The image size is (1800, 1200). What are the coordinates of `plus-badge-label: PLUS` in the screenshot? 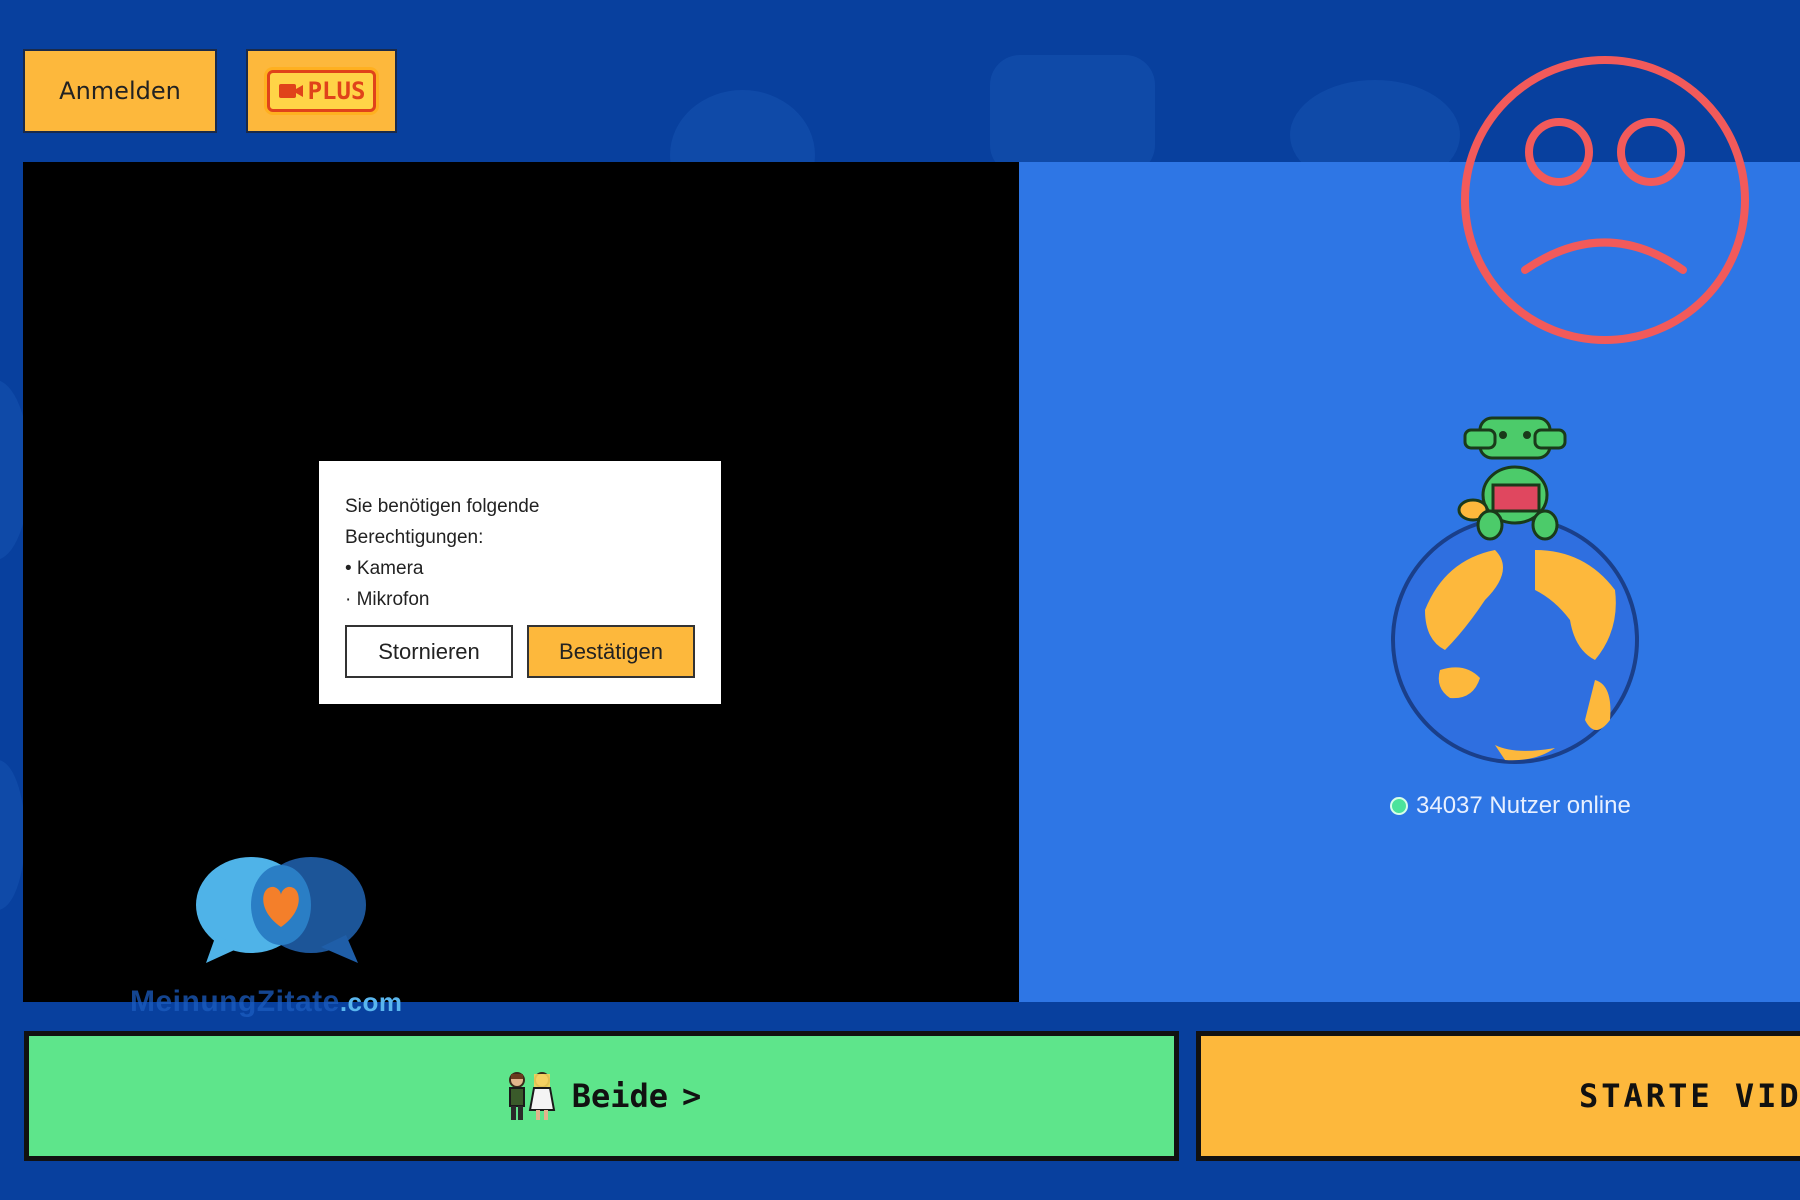 It's located at (336, 91).